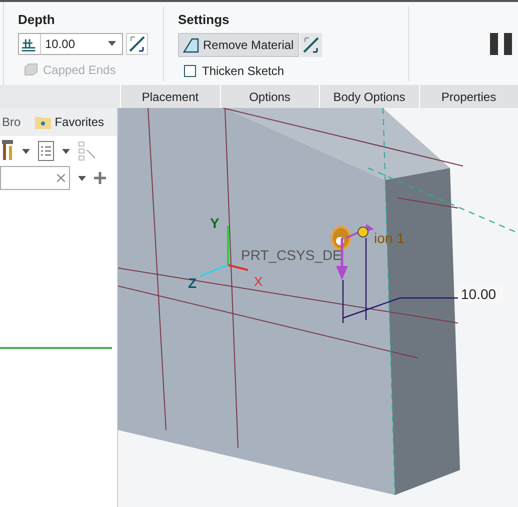 This screenshot has width=518, height=507. I want to click on flip-depth-button, so click(137, 43).